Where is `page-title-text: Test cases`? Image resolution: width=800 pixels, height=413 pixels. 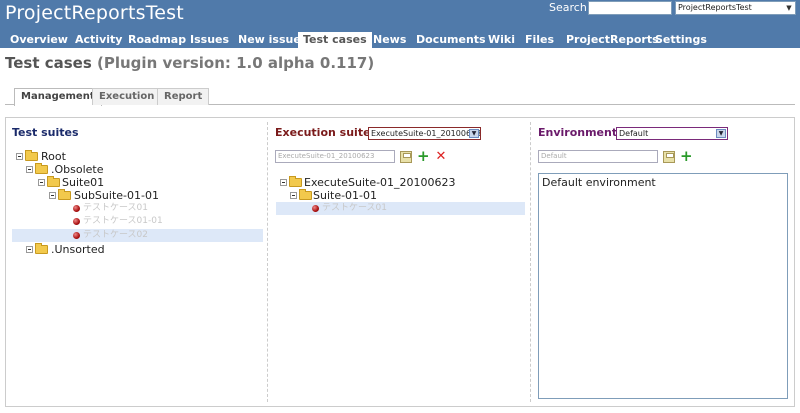
page-title-text: Test cases is located at coordinates (48, 63).